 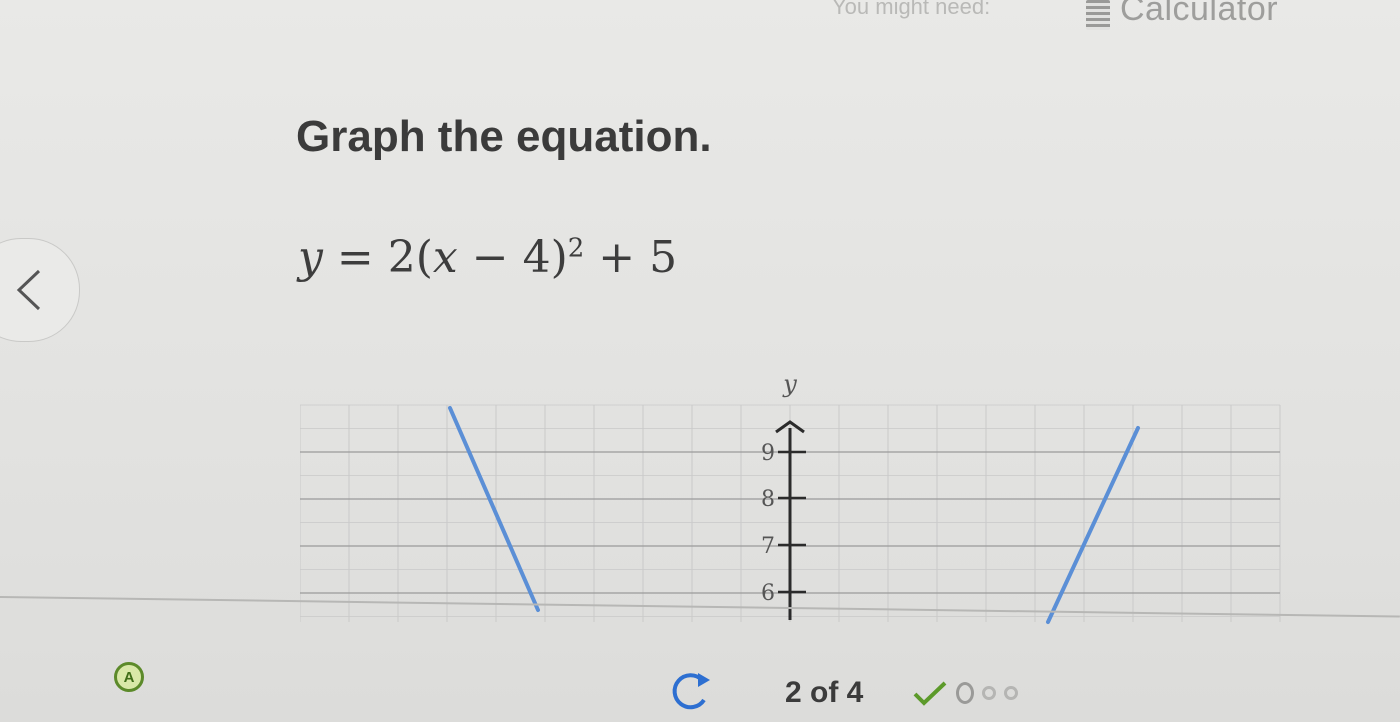 I want to click on hint-icon: A, so click(x=129, y=677).